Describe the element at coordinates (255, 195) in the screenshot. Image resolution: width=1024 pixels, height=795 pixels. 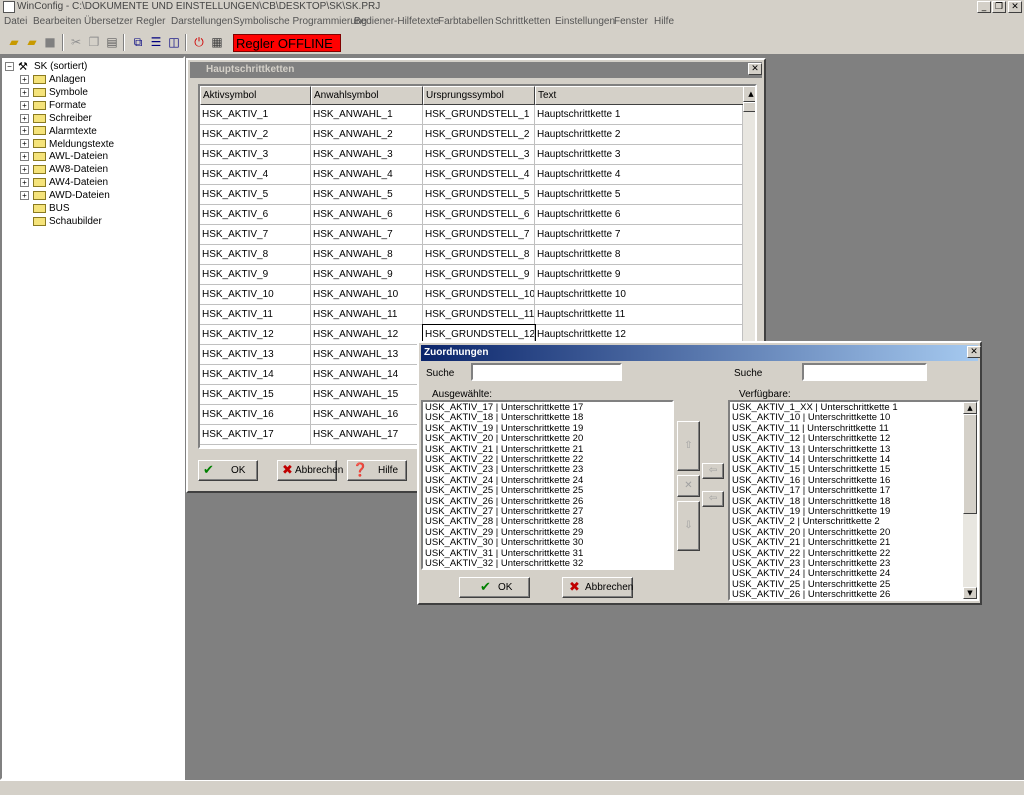
I see `table-cell: HSK_AKTIV_5` at that location.